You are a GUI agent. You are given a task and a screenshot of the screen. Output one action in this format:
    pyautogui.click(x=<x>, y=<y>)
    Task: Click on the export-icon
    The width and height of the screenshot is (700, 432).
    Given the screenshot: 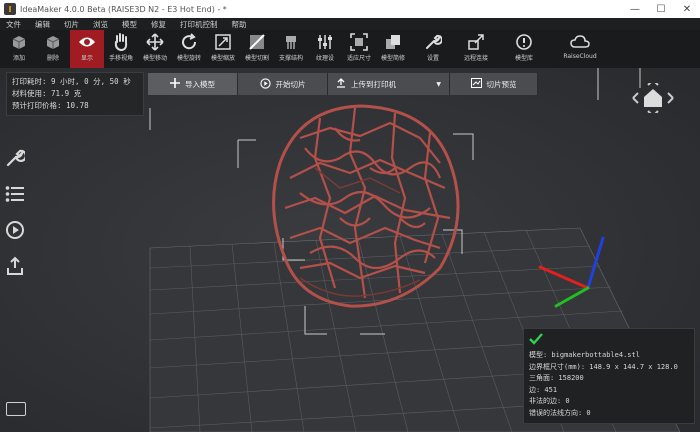 What is the action you would take?
    pyautogui.click(x=15, y=265)
    